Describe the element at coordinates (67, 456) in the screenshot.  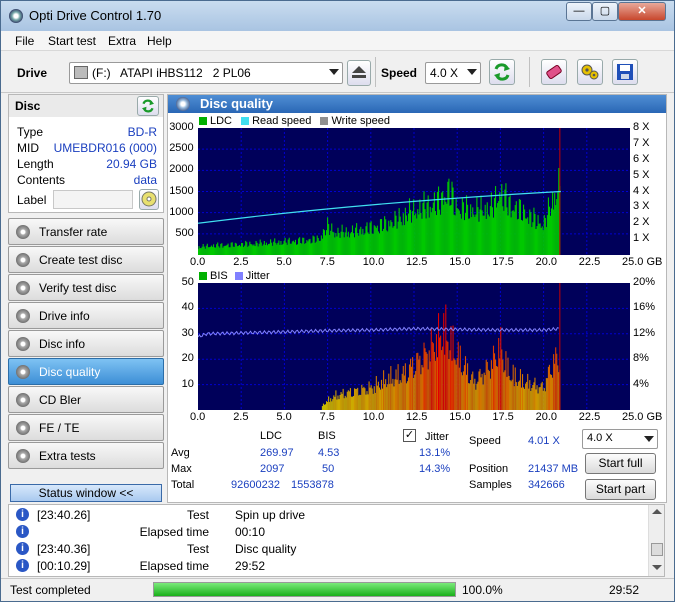
I see `nav-label: Extra tests` at that location.